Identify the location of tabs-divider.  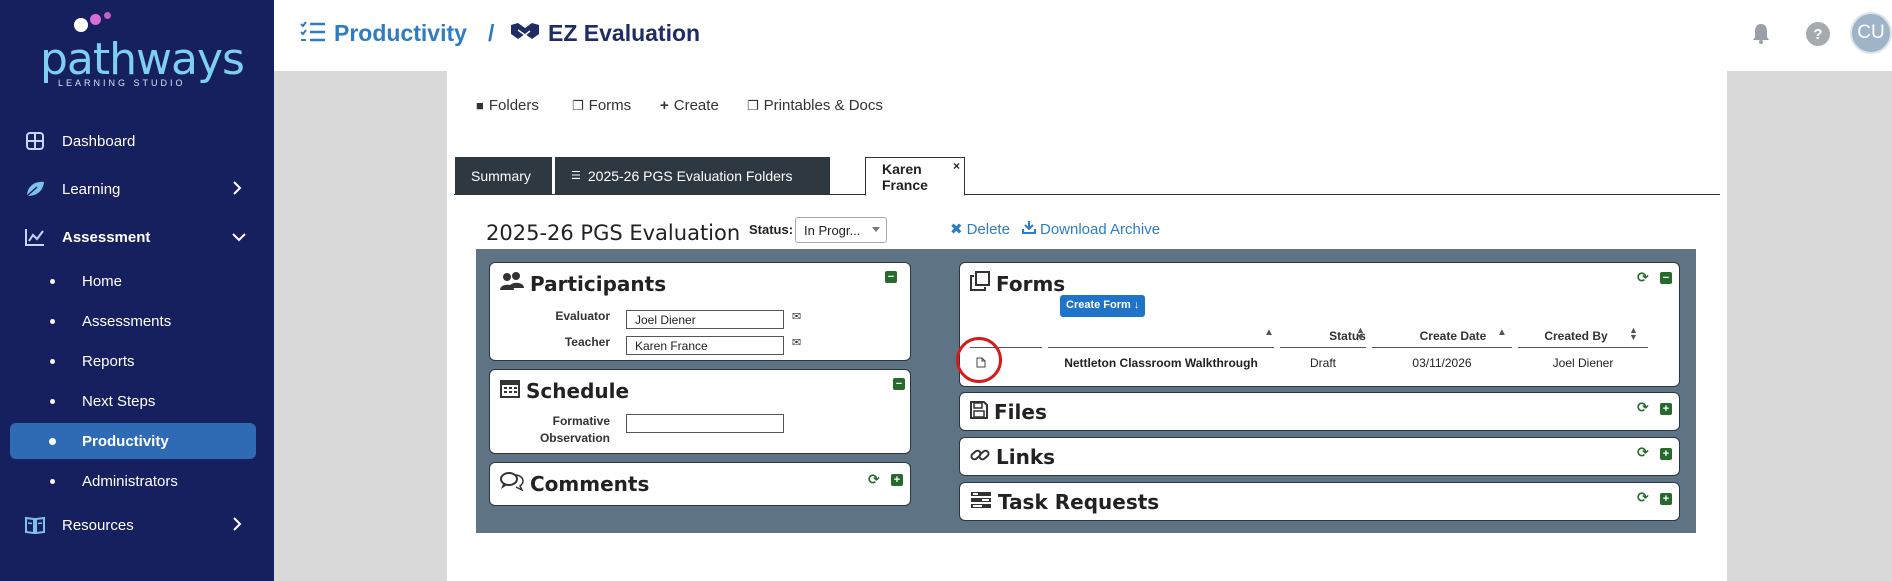
(1087, 194).